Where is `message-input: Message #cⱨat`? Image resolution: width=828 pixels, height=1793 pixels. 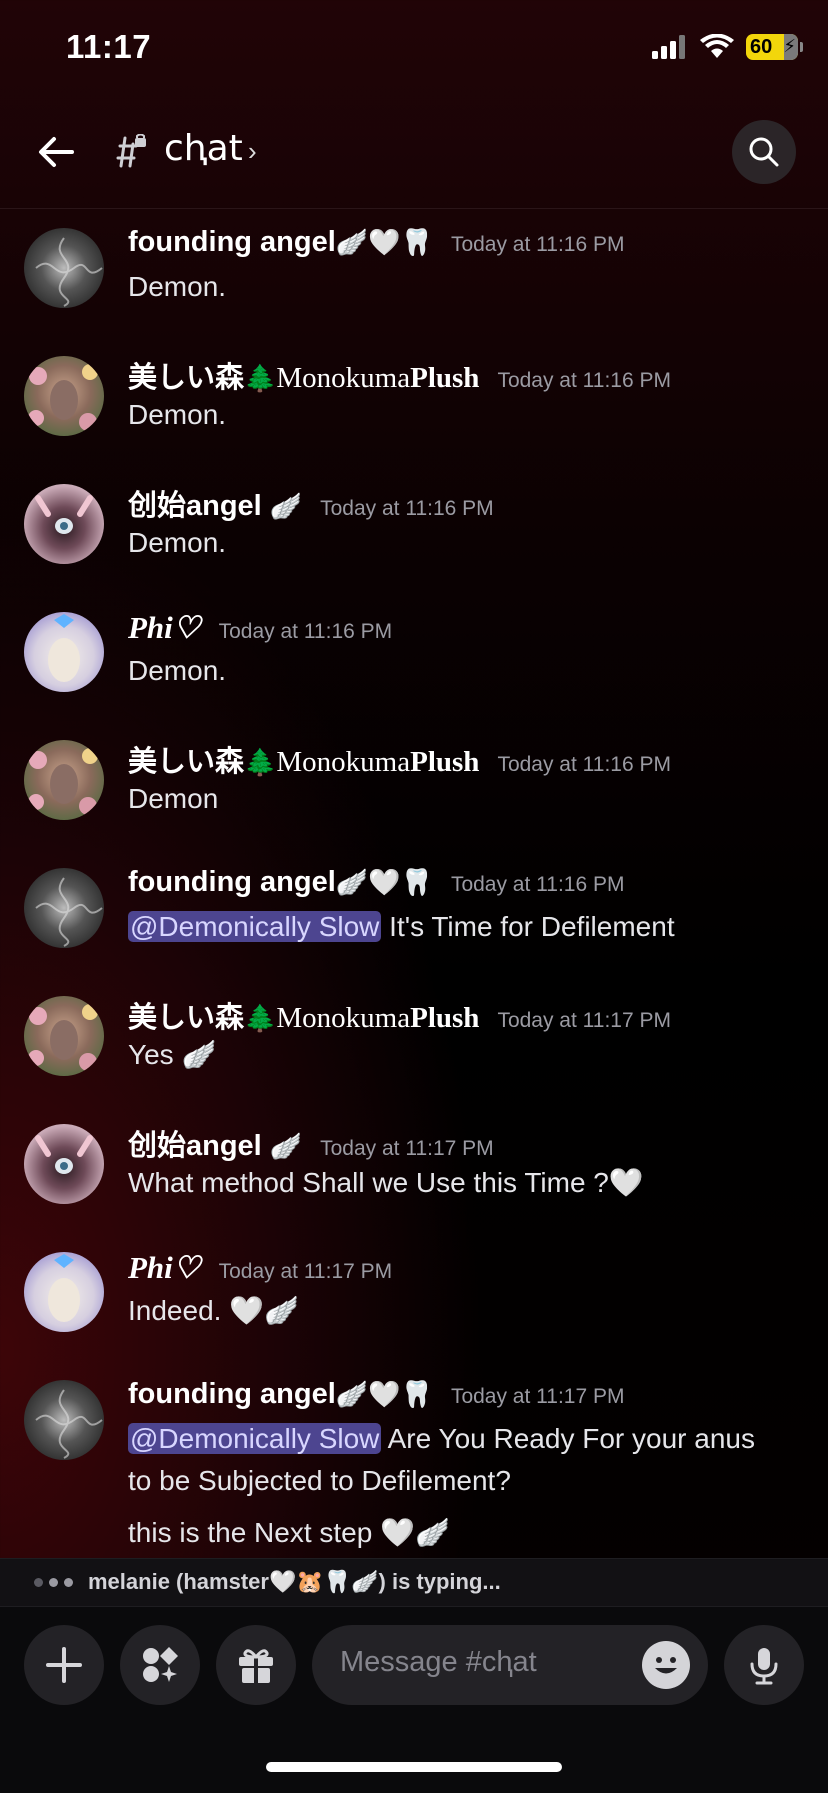
message-input: Message #cⱨat is located at coordinates (510, 1665).